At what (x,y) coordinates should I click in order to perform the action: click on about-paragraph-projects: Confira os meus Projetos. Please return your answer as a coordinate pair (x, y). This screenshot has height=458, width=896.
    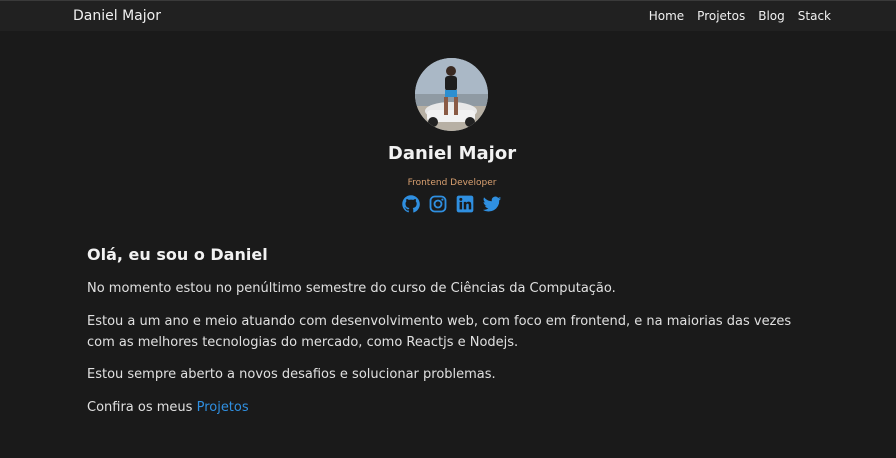
    Looking at the image, I should click on (168, 407).